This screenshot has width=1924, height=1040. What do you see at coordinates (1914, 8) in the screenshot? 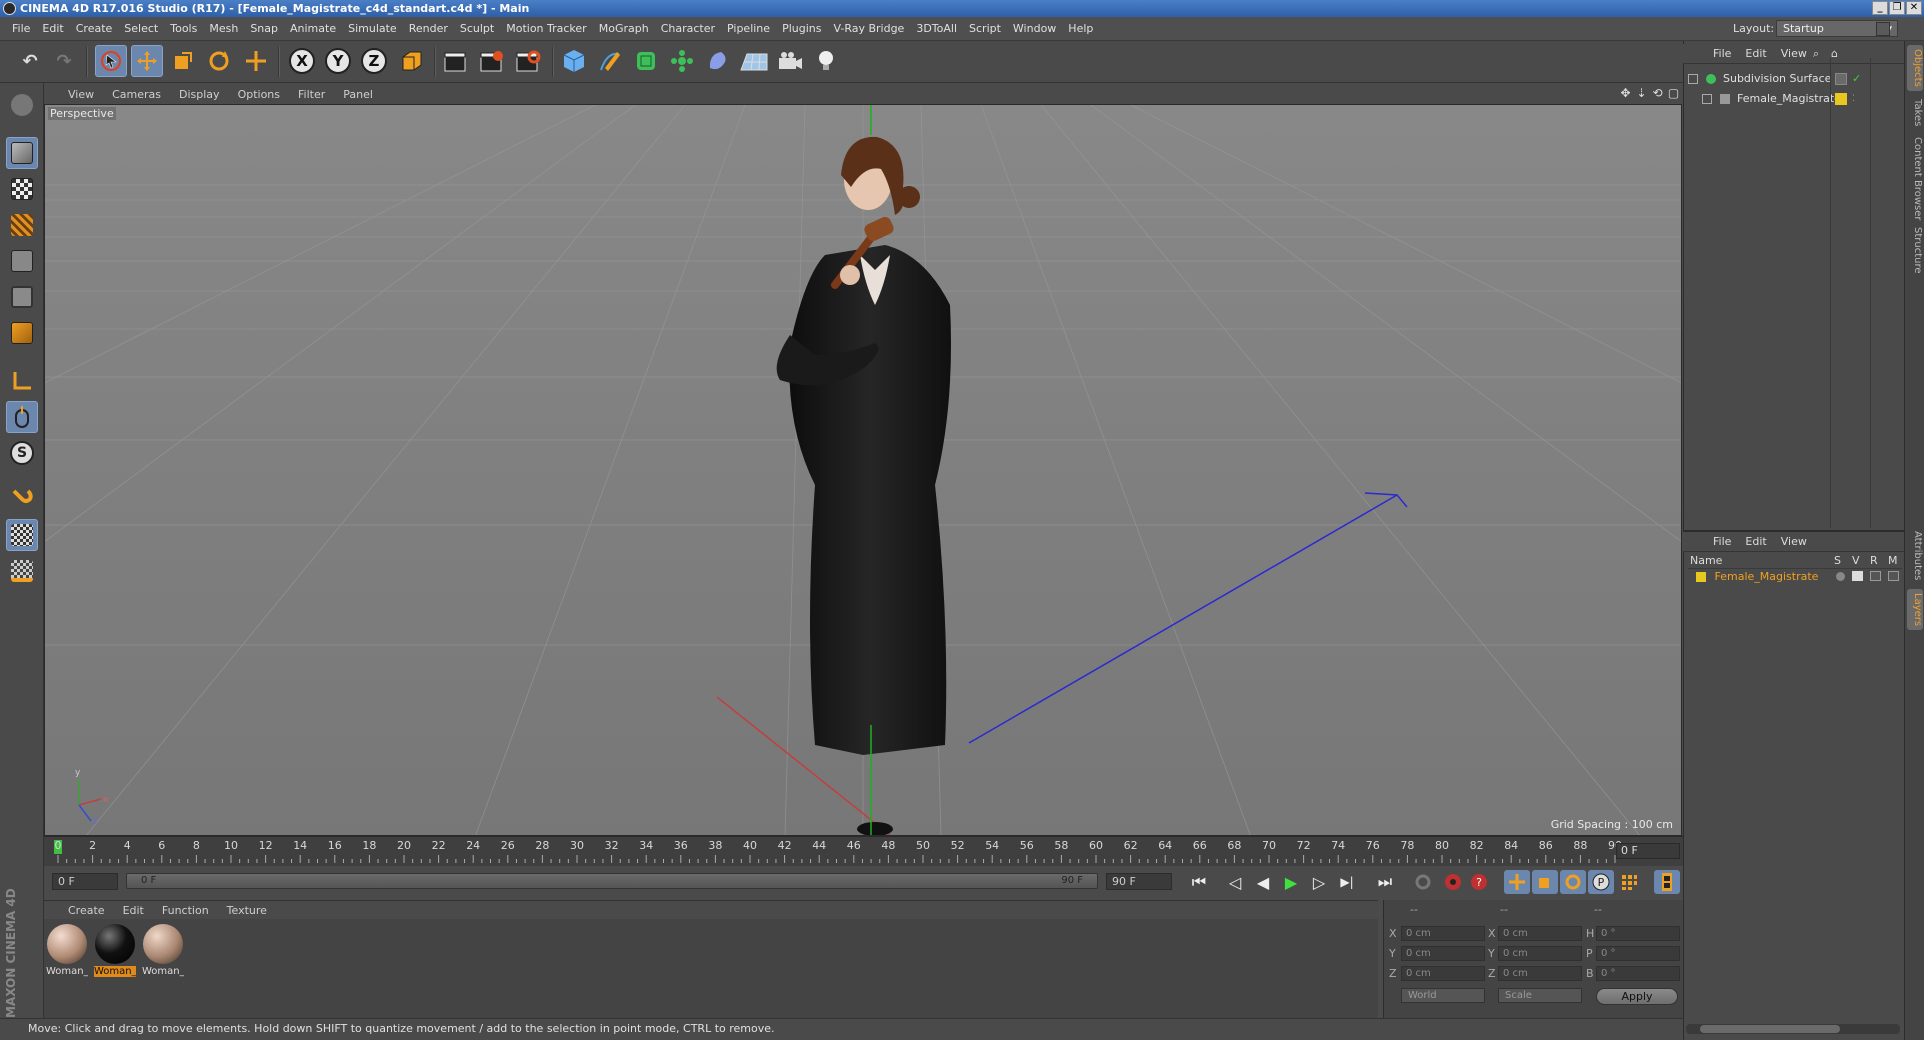
I see `close-button: ✕` at bounding box center [1914, 8].